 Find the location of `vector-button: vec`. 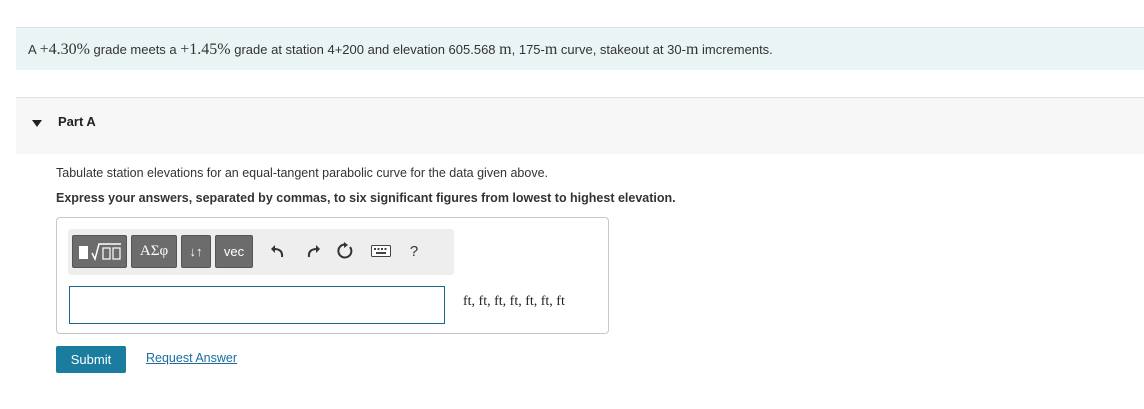

vector-button: vec is located at coordinates (234, 251).